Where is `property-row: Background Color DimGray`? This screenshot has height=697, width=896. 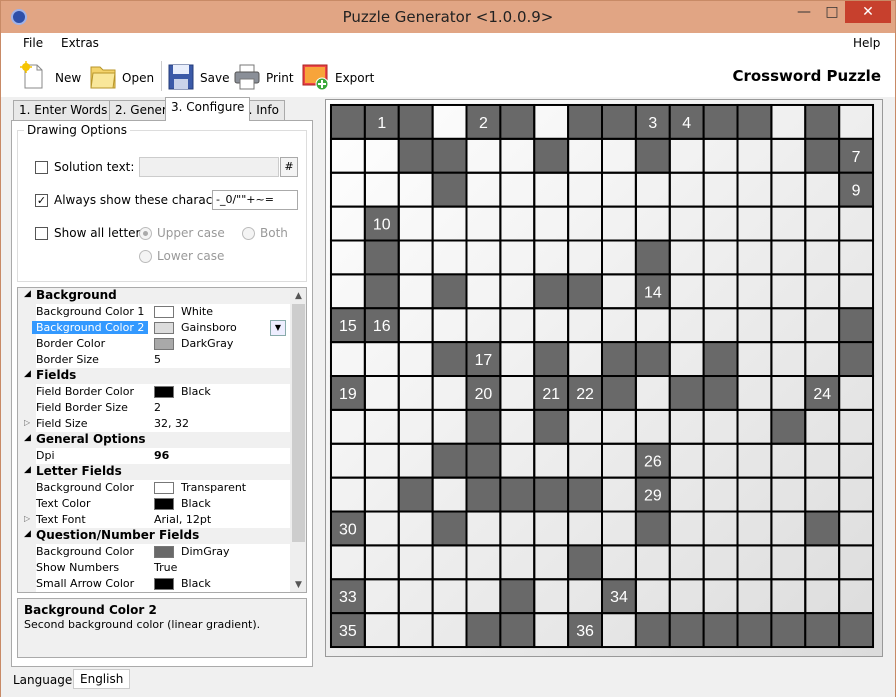 property-row: Background Color DimGray is located at coordinates (154, 552).